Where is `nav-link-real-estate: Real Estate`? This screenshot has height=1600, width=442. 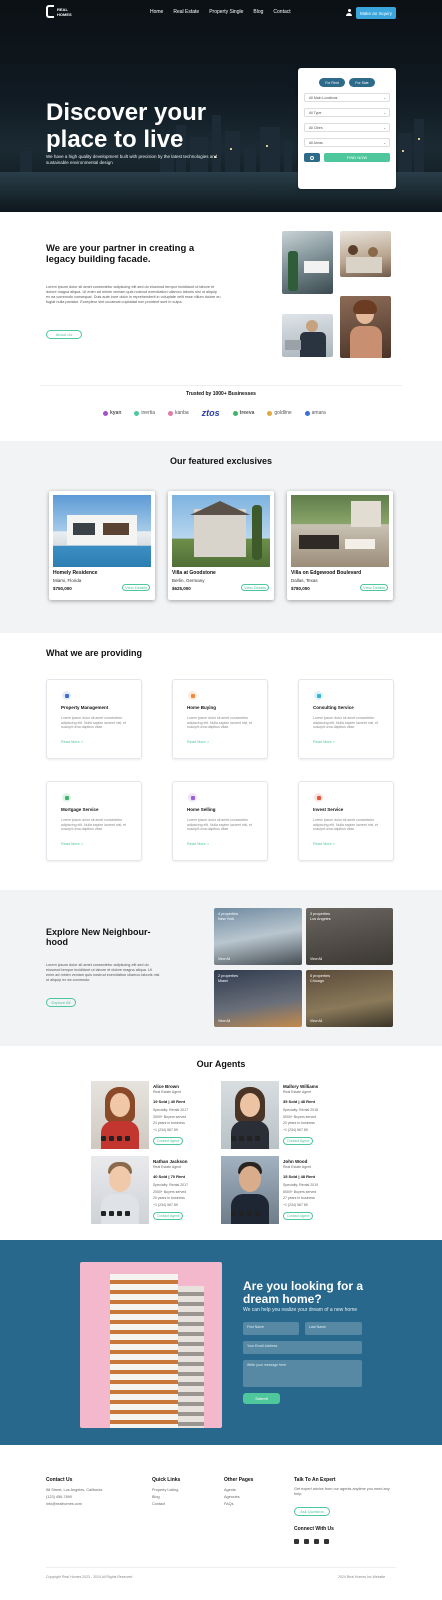 nav-link-real-estate: Real Estate is located at coordinates (186, 12).